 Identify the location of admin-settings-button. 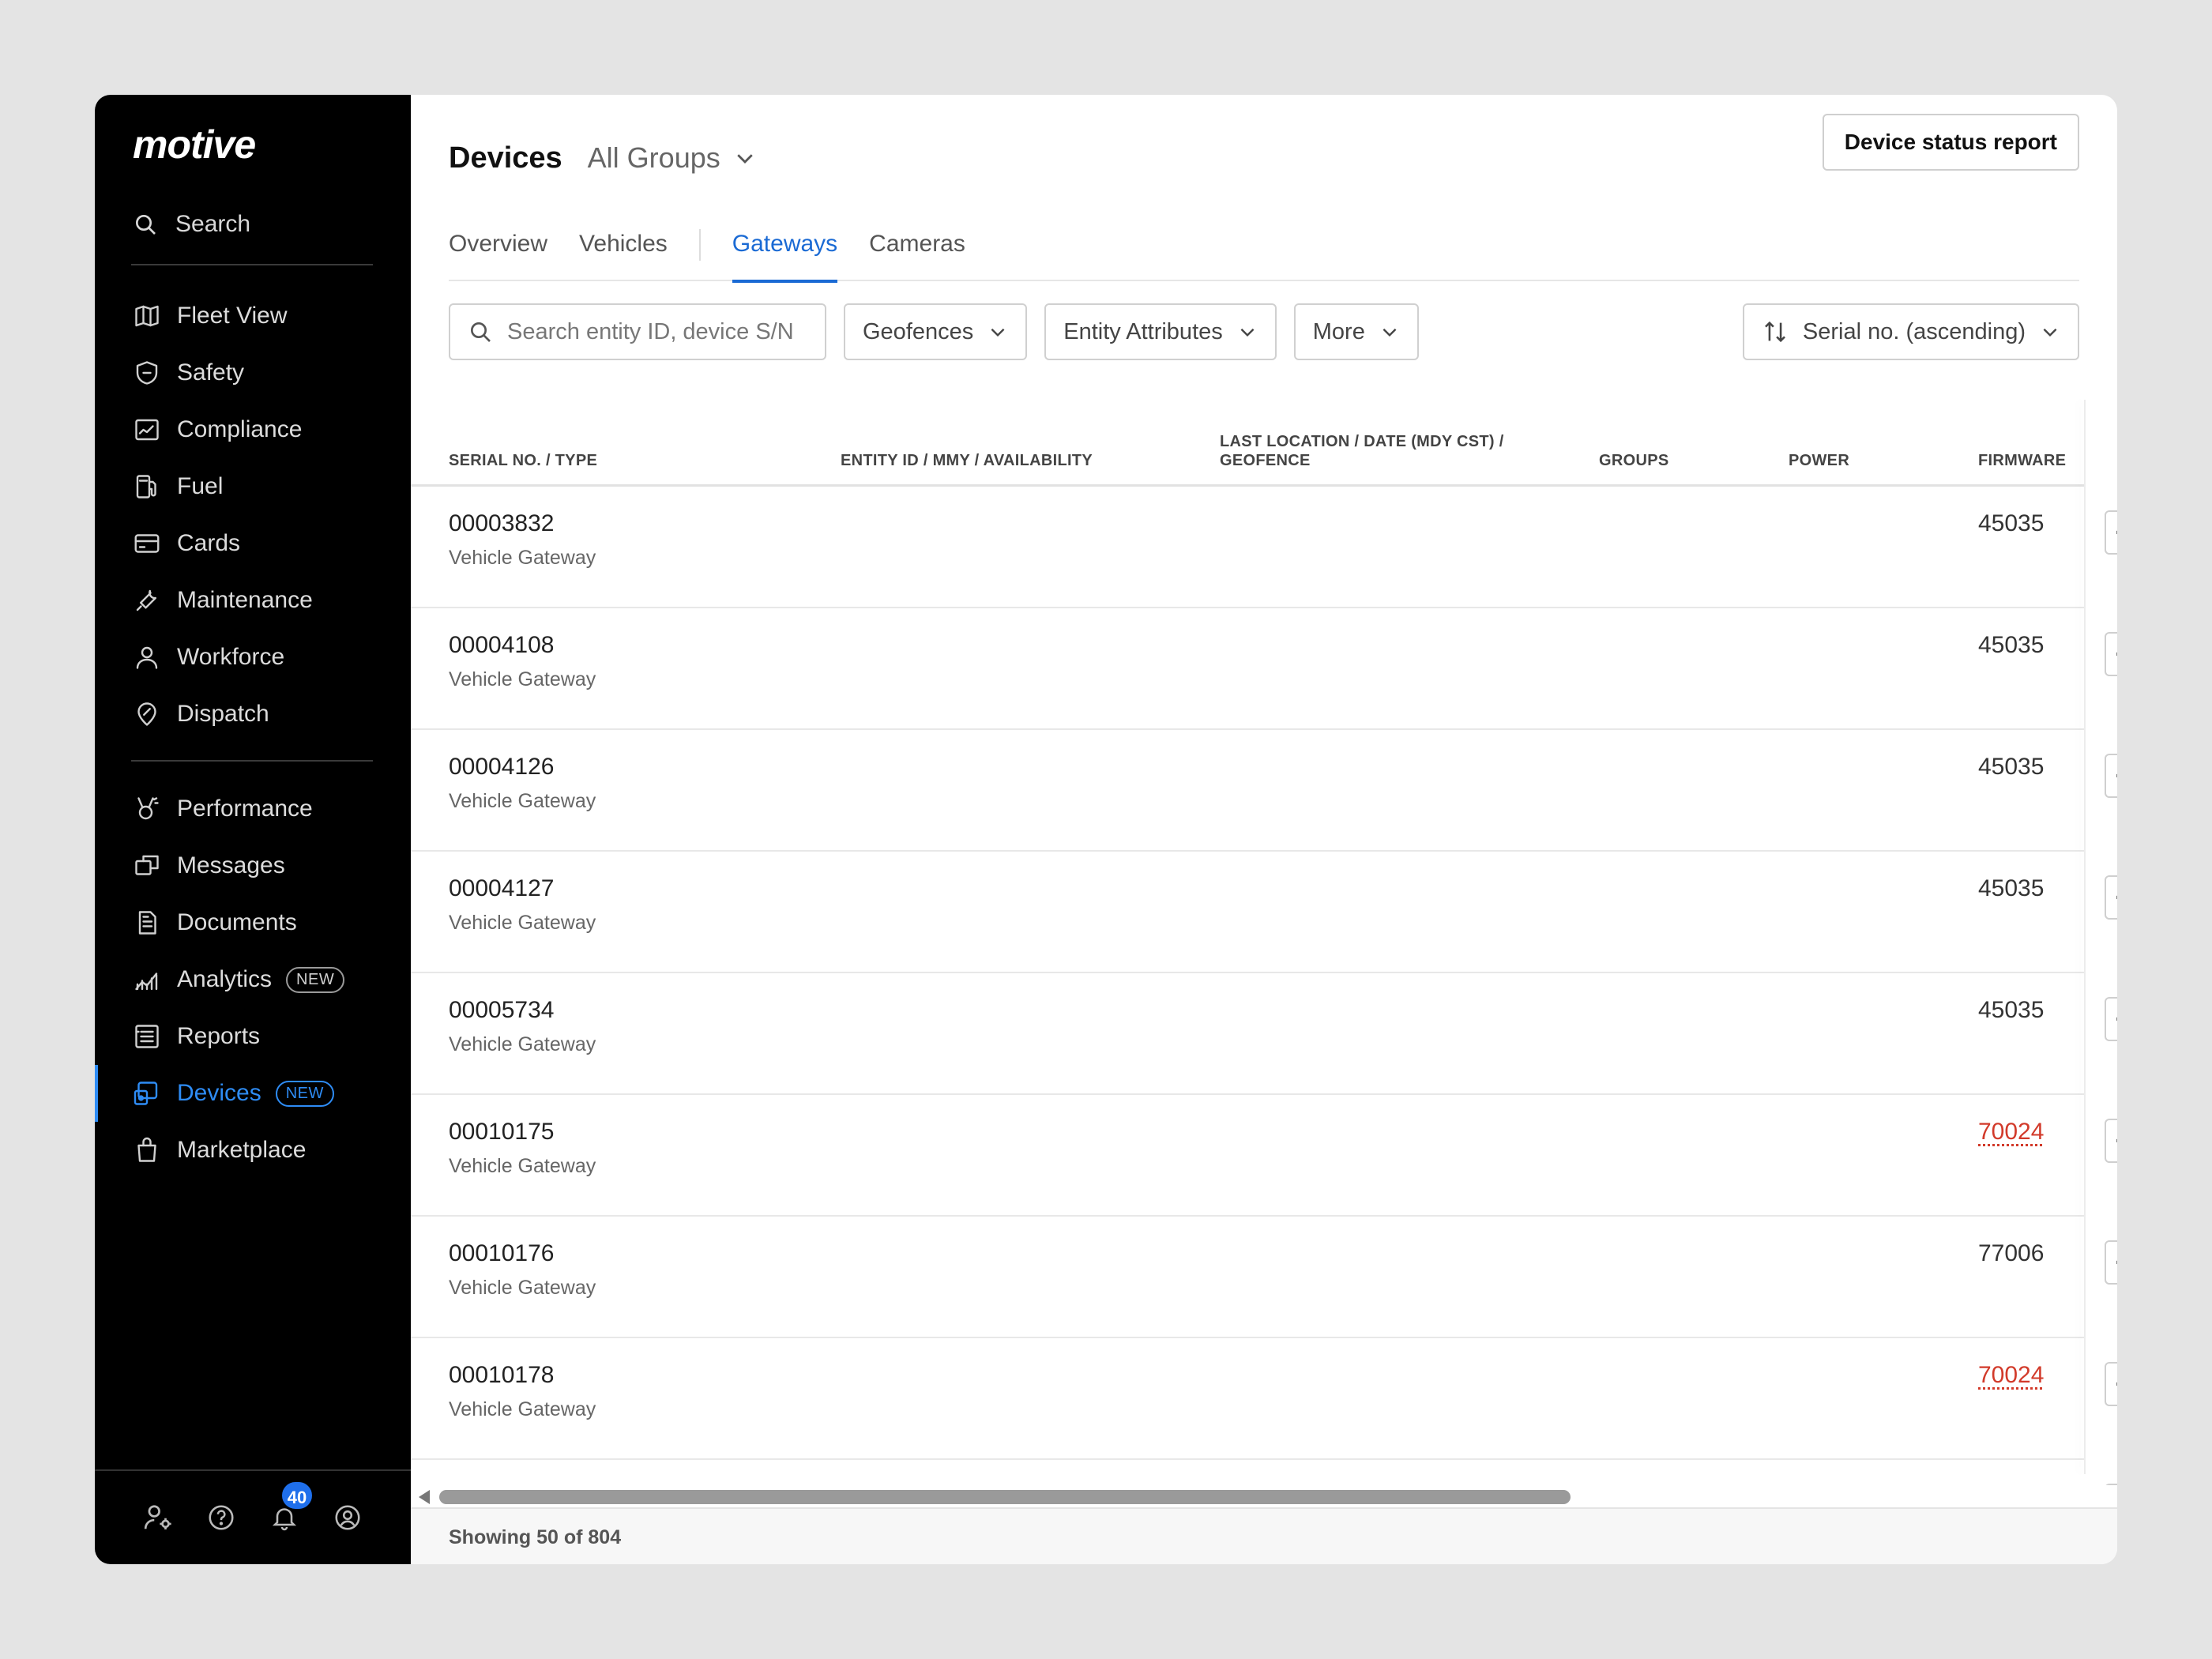
(158, 1518).